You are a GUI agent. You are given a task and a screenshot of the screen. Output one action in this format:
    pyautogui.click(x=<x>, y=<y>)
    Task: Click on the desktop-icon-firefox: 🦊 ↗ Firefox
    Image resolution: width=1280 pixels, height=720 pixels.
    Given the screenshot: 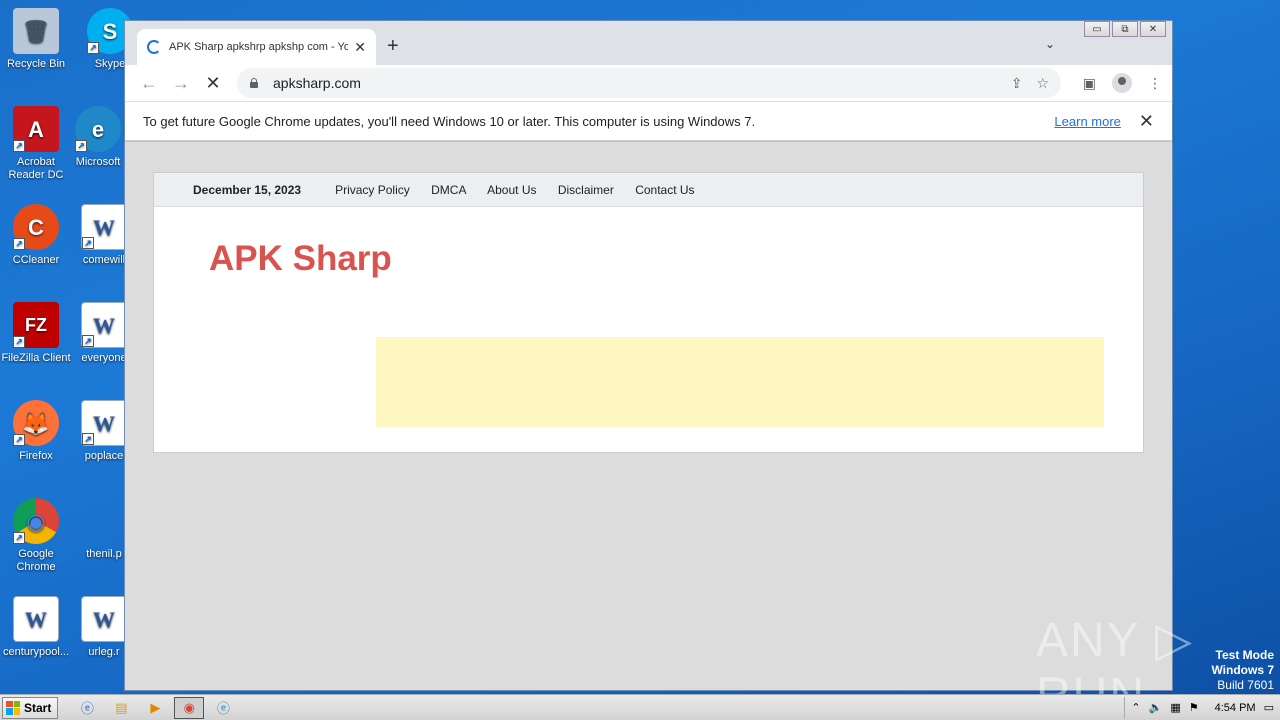 What is the action you would take?
    pyautogui.click(x=36, y=431)
    